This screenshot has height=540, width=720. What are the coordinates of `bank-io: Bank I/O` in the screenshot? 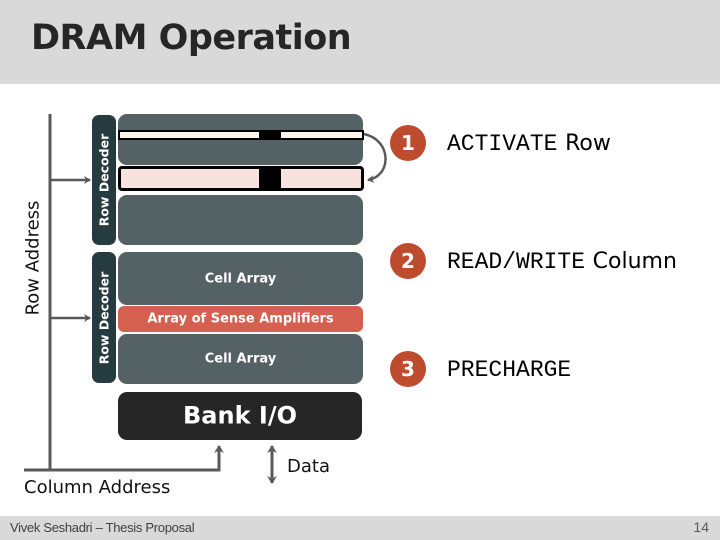 It's located at (240, 416).